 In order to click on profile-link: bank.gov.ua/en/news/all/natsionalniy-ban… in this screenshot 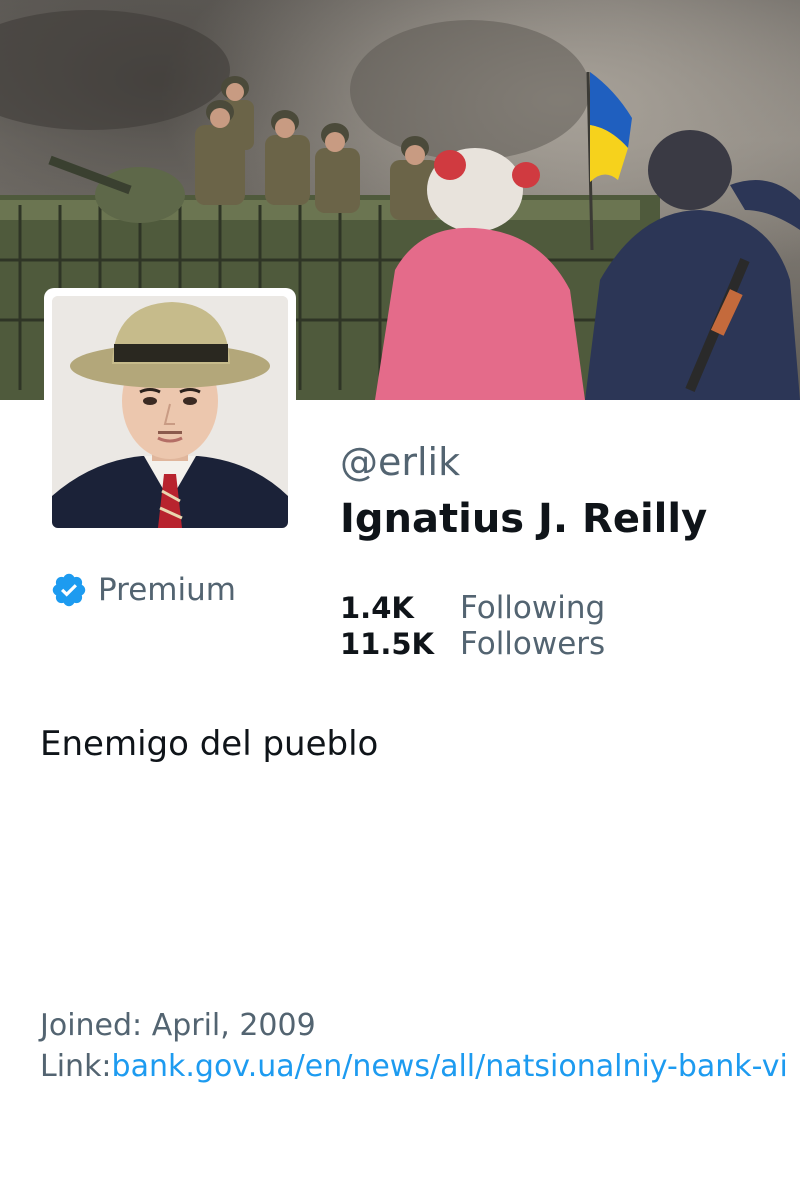, I will do `click(450, 1066)`.